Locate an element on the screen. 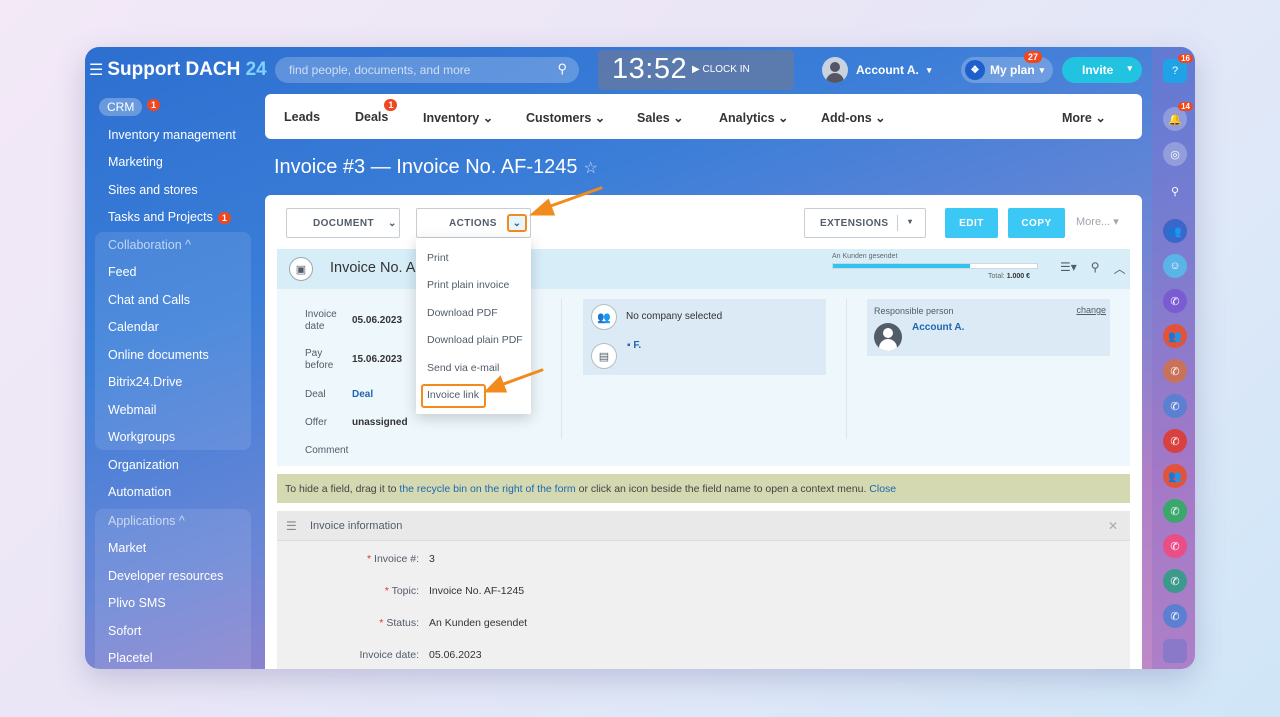  tab-leads: Leads is located at coordinates (302, 117).